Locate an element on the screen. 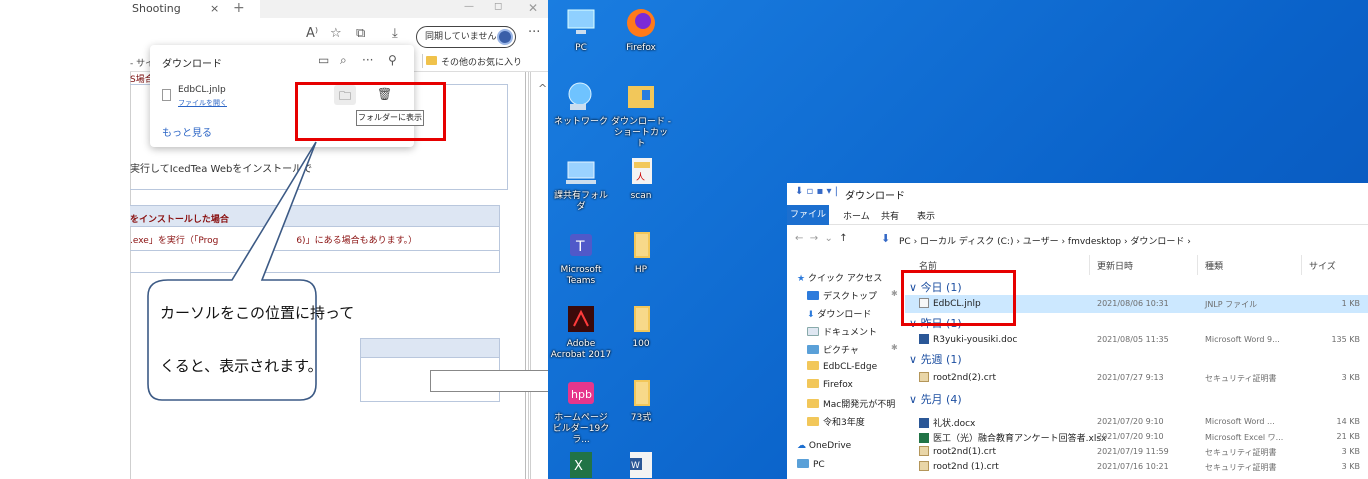 This screenshot has width=1368, height=479. tab-home: ホーム is located at coordinates (856, 215).